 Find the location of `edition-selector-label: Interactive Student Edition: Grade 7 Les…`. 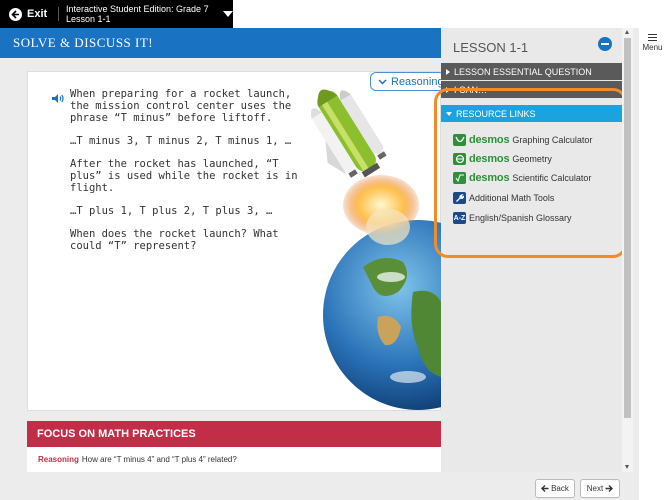

edition-selector-label: Interactive Student Edition: Grade 7 Les… is located at coordinates (141, 14).